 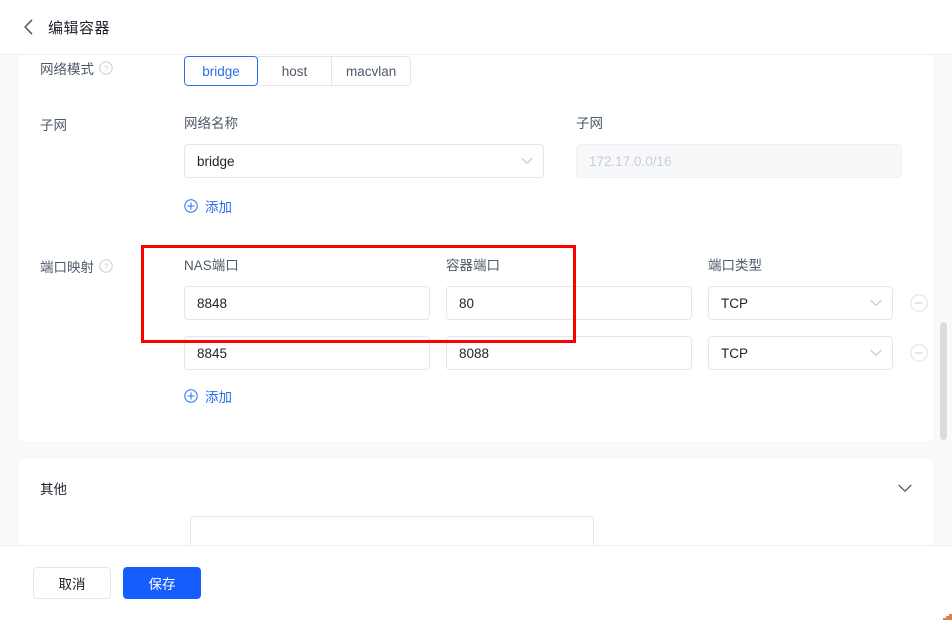 What do you see at coordinates (735, 265) in the screenshot?
I see `port-type-col-label: 端口类型` at bounding box center [735, 265].